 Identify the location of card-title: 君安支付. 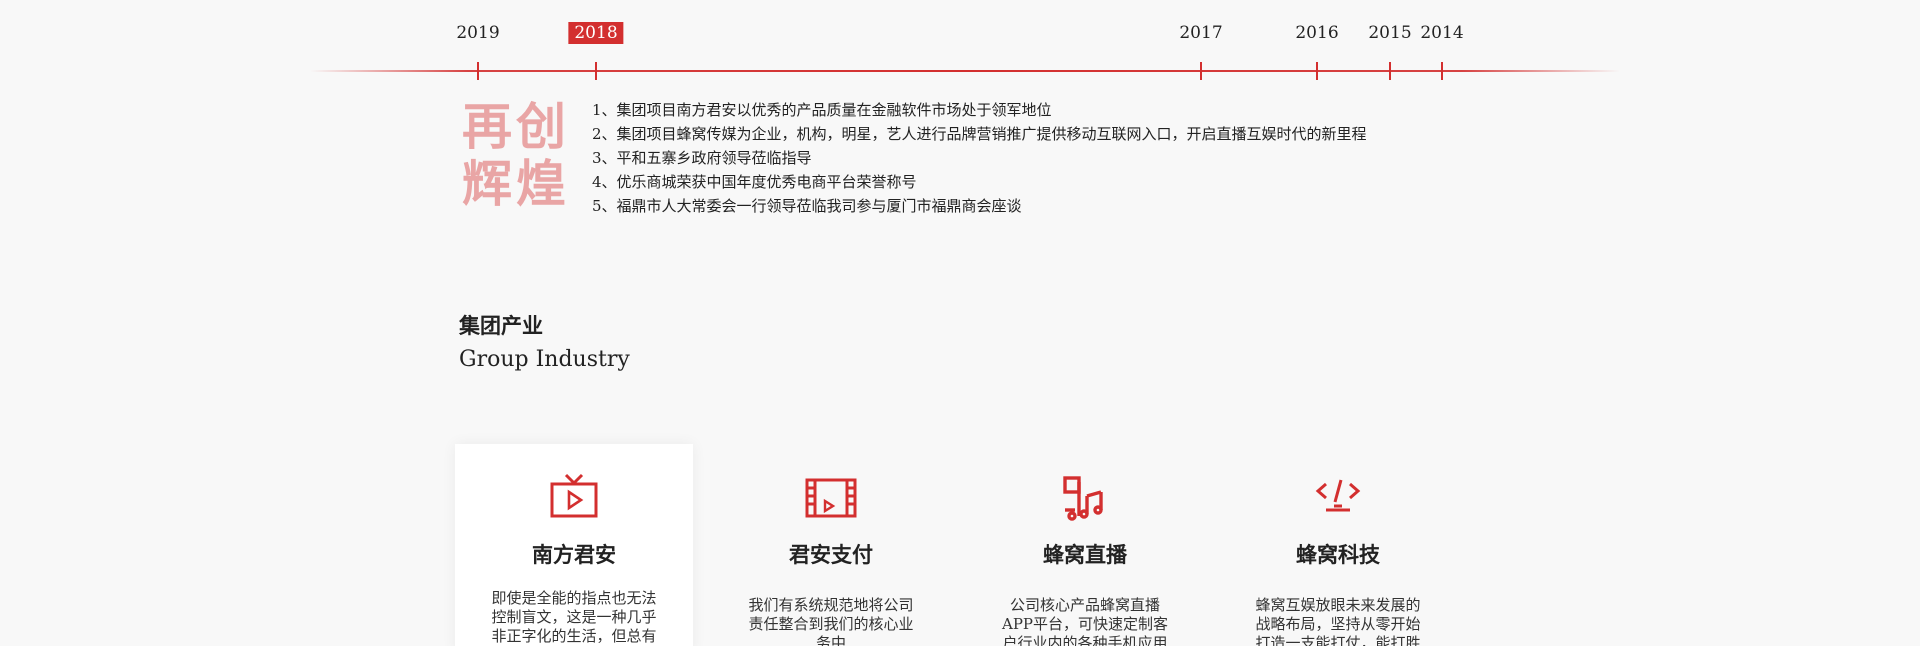
(831, 554).